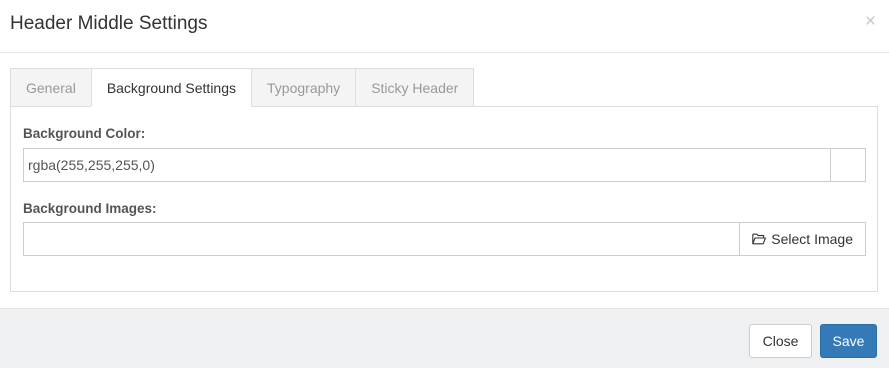  What do you see at coordinates (171, 87) in the screenshot?
I see `tab-background-settings: Background Settings` at bounding box center [171, 87].